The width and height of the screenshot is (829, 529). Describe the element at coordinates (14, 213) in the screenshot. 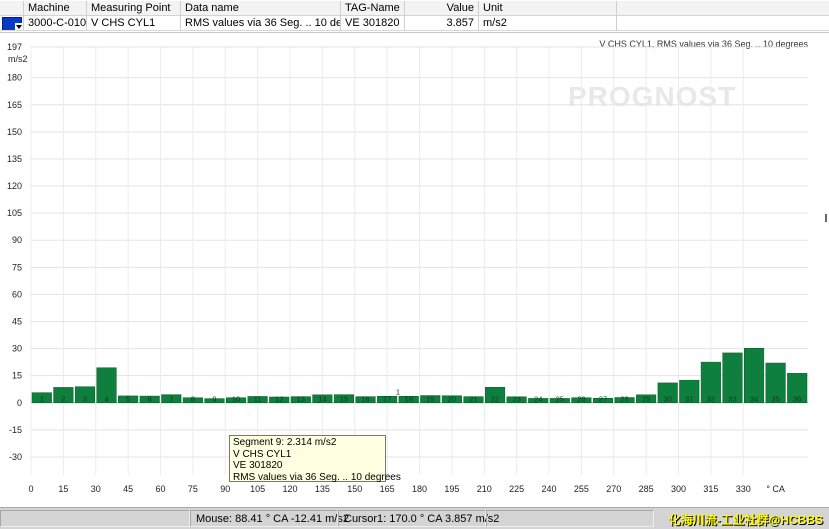

I see `y-tick-label: 105` at that location.